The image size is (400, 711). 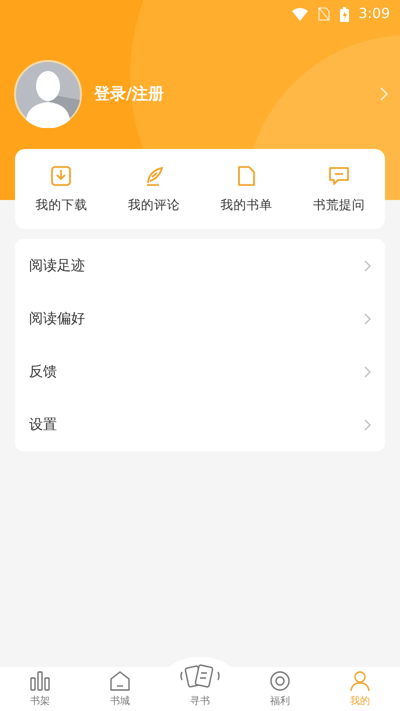 What do you see at coordinates (339, 175) in the screenshot?
I see `chat-icon` at bounding box center [339, 175].